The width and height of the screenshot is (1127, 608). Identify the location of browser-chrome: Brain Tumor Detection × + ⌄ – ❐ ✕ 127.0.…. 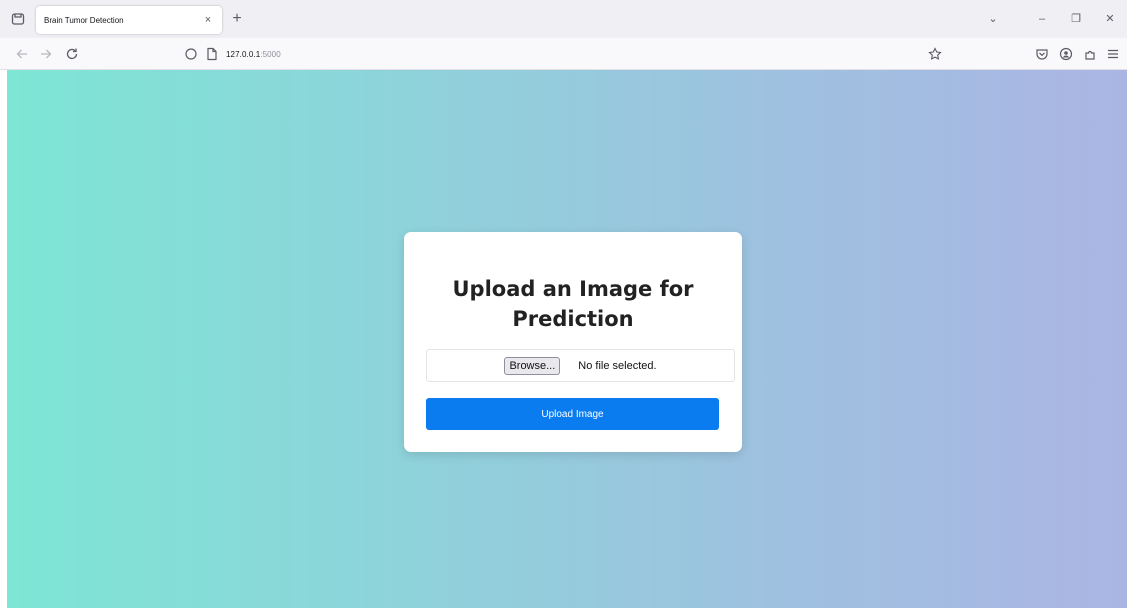
(563, 35).